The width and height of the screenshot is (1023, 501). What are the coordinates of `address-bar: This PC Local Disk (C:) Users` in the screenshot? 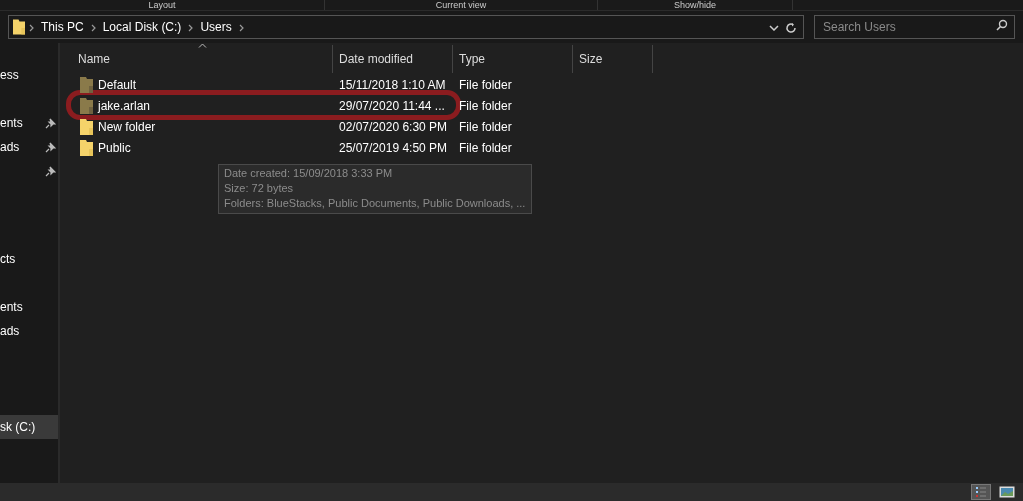 It's located at (406, 27).